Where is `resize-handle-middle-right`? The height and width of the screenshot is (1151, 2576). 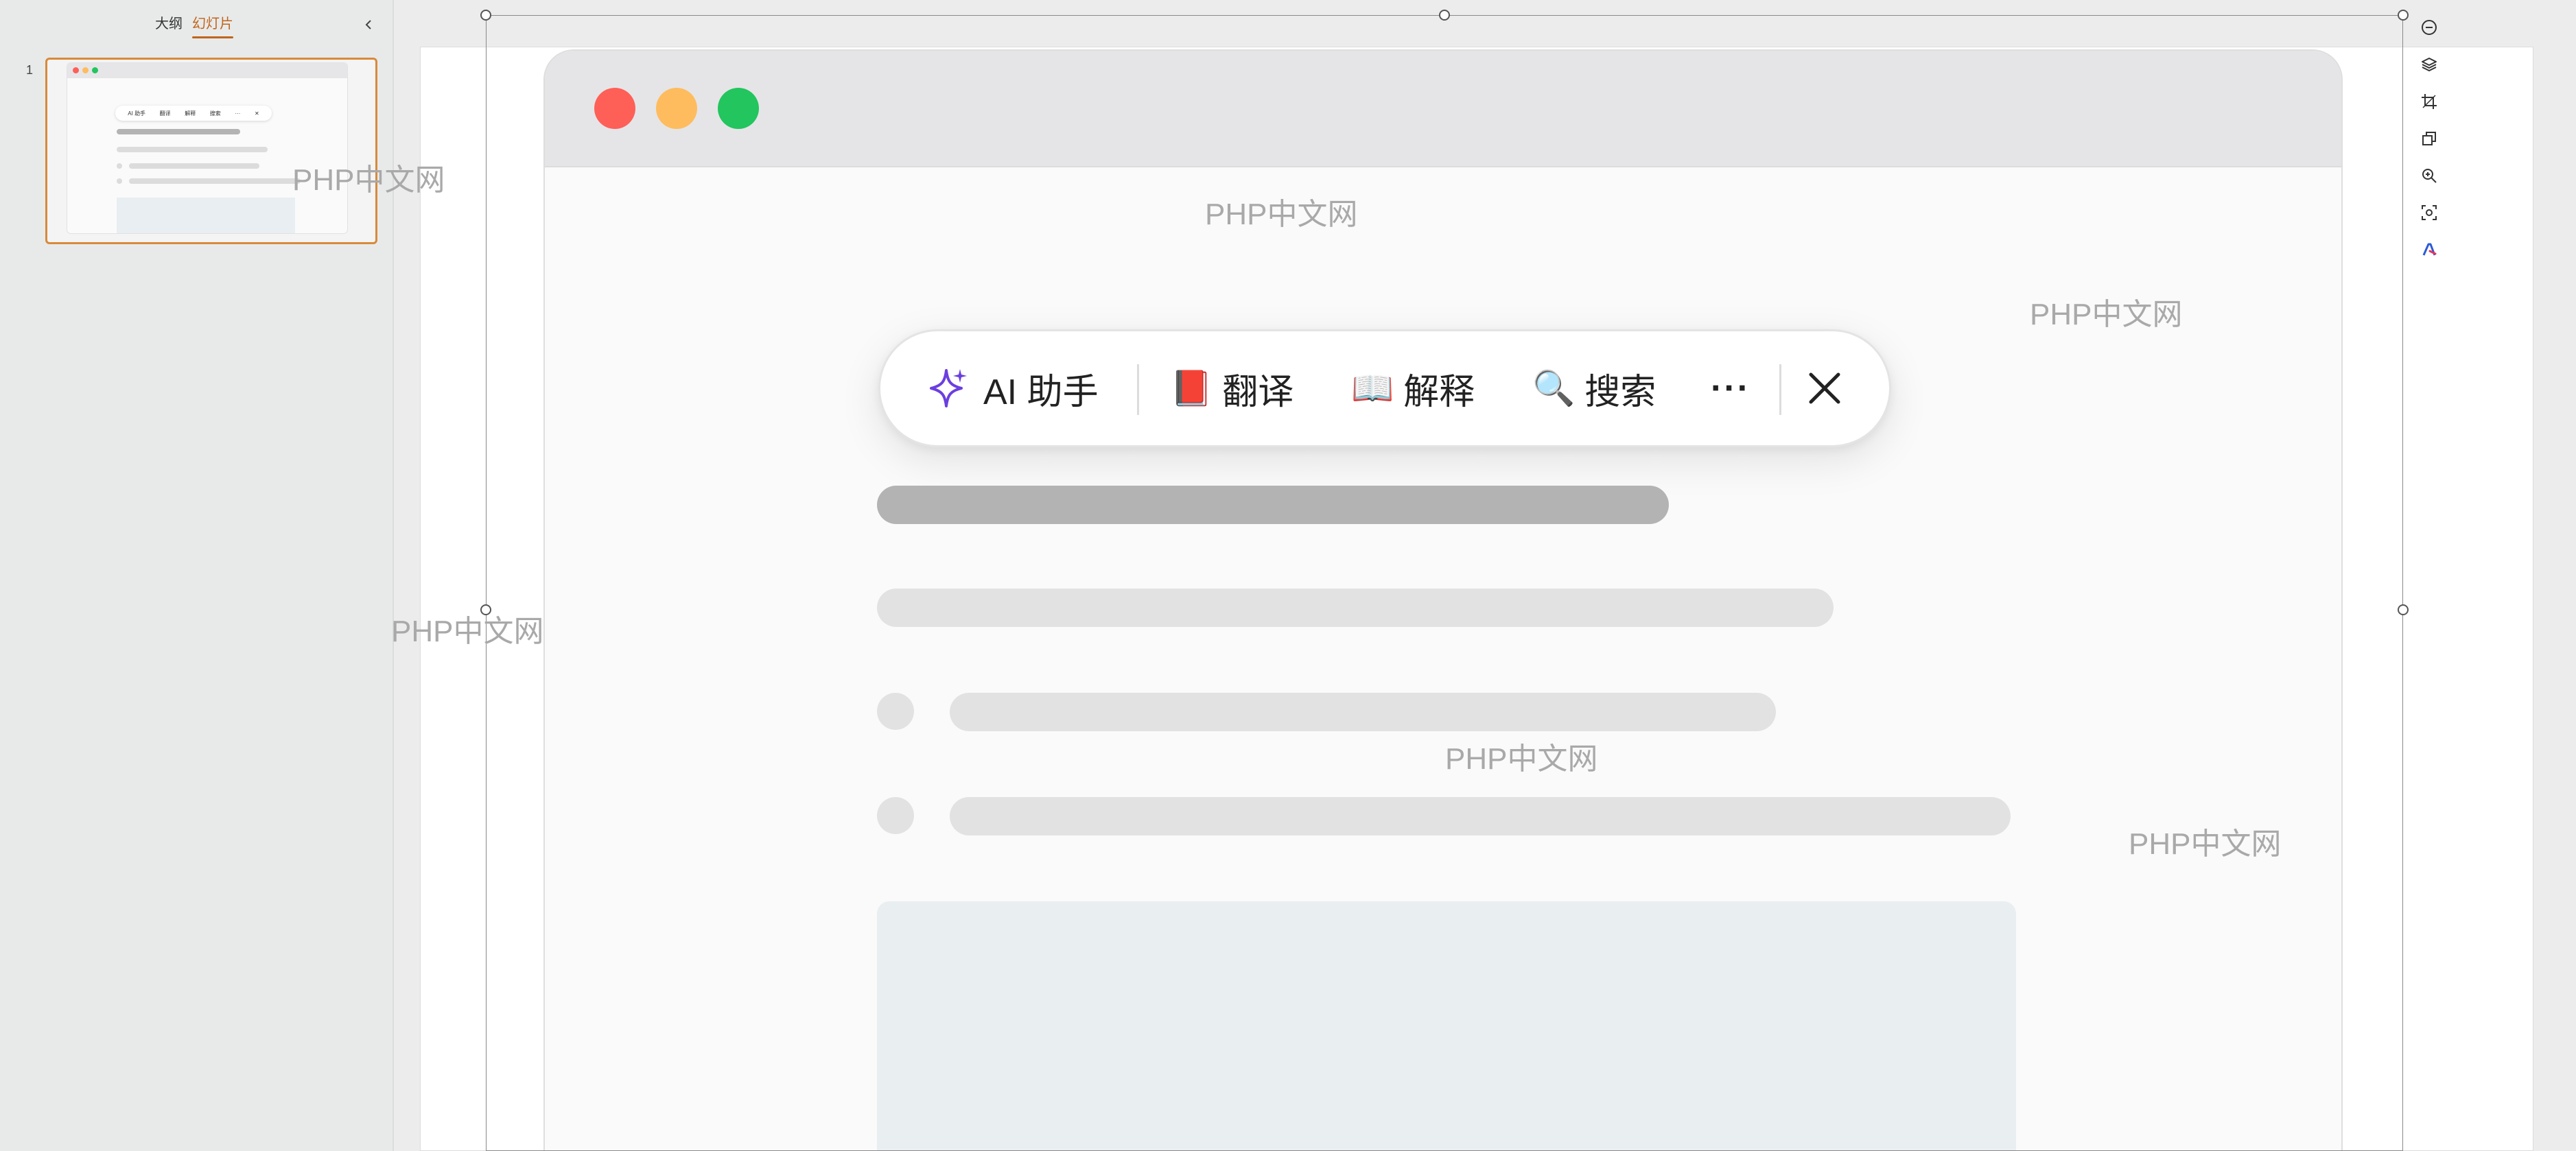
resize-handle-middle-right is located at coordinates (2403, 609).